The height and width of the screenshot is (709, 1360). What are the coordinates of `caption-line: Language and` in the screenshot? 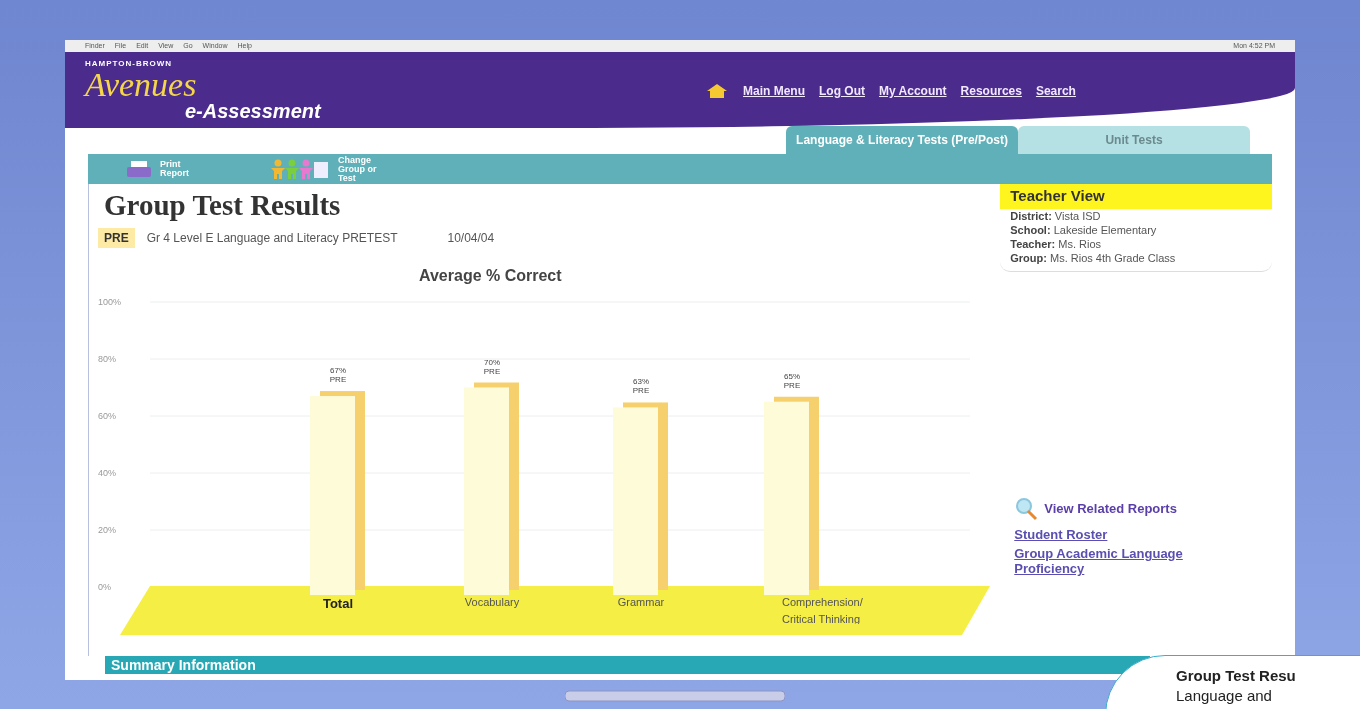 It's located at (1224, 696).